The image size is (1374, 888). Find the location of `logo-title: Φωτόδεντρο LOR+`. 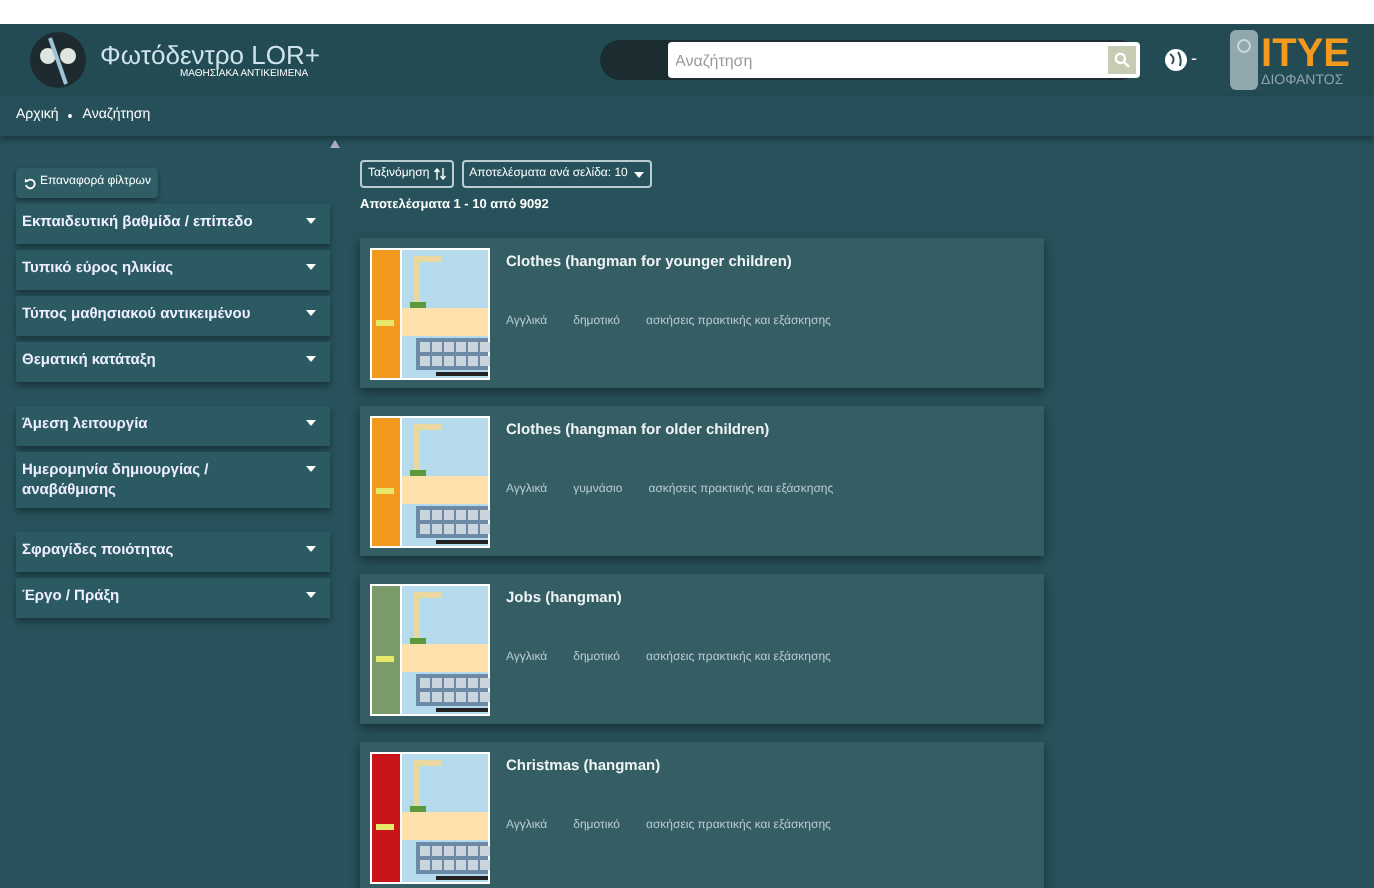

logo-title: Φωτόδεντρο LOR+ is located at coordinates (210, 54).